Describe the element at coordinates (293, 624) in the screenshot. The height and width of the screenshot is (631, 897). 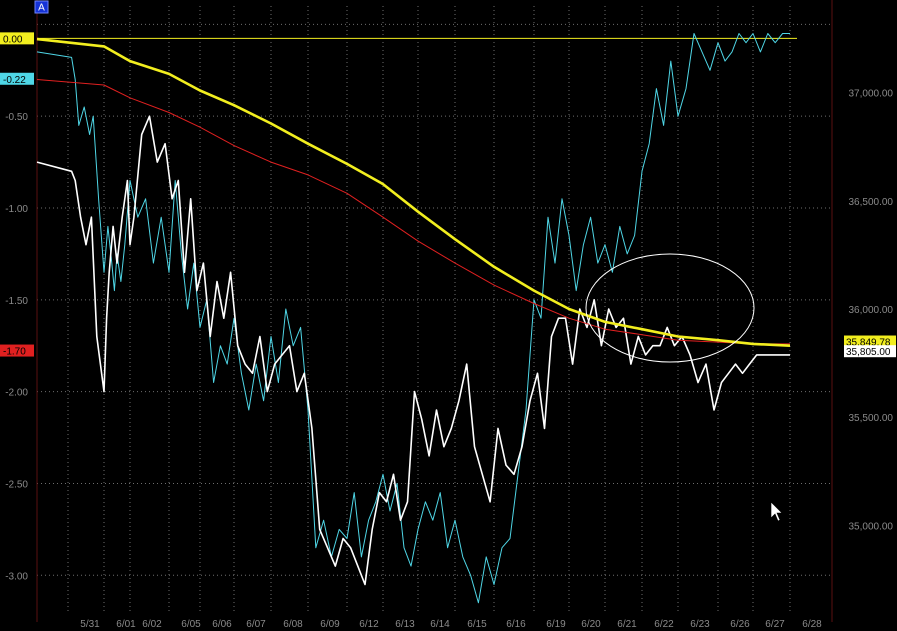
I see `x-tick-label: 6/08` at that location.